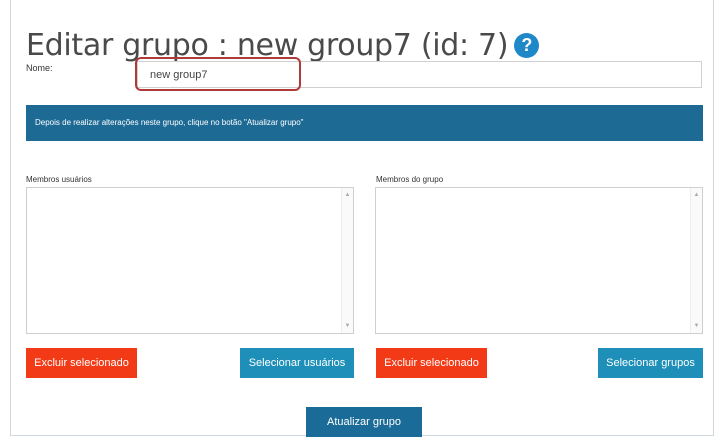  What do you see at coordinates (81, 363) in the screenshot?
I see `remove-selected-users-button: Excluir selecionado` at bounding box center [81, 363].